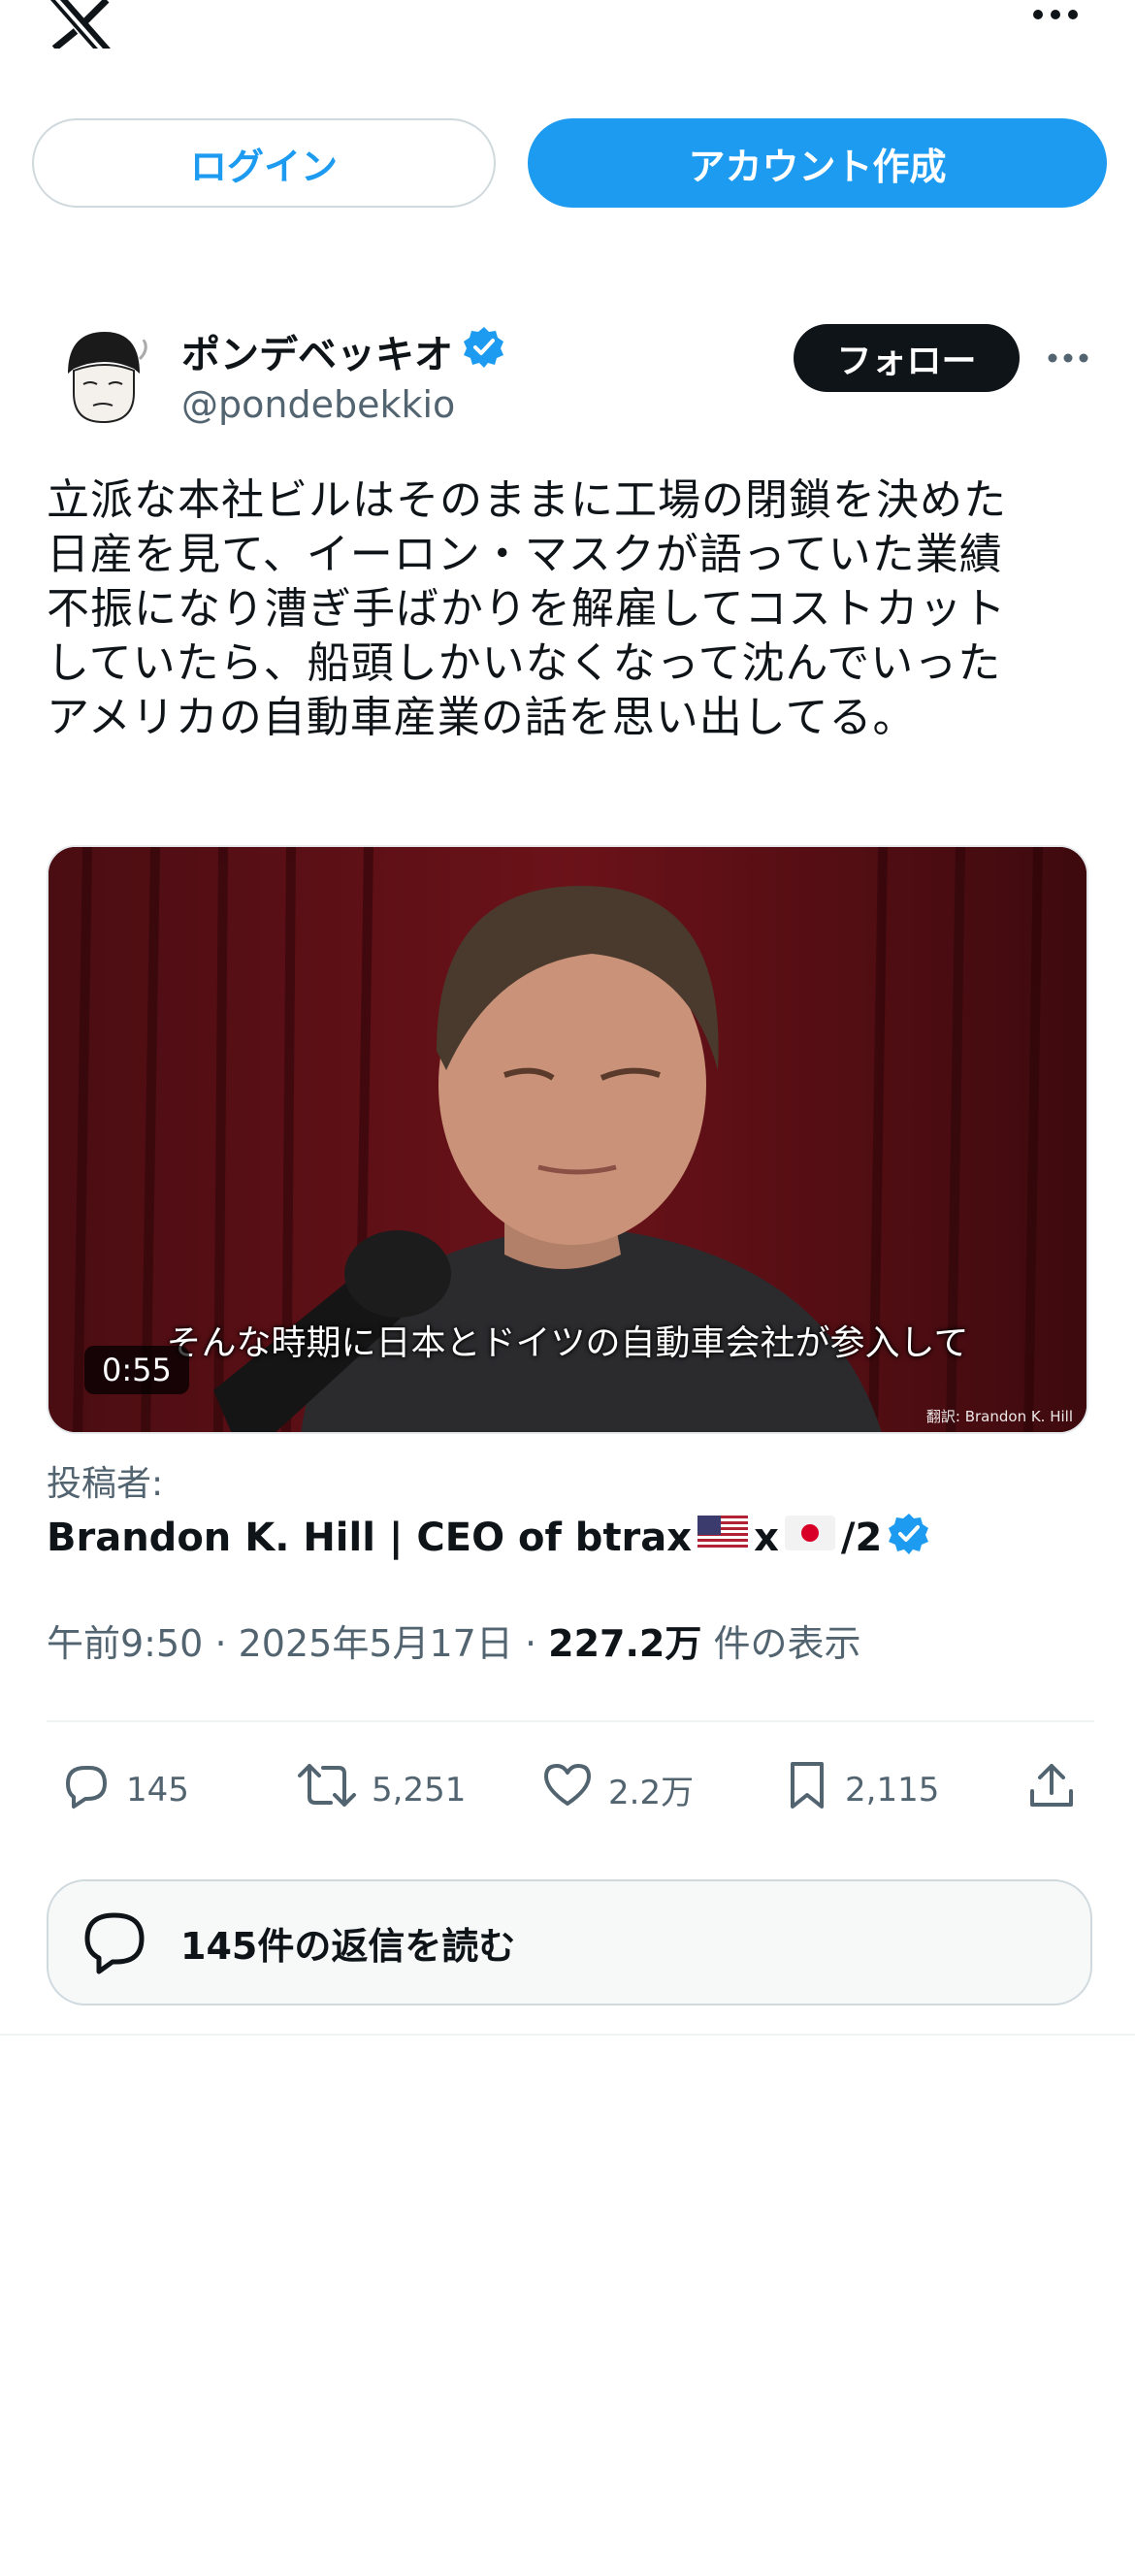 The image size is (1135, 2576). I want to click on share-button, so click(1051, 1790).